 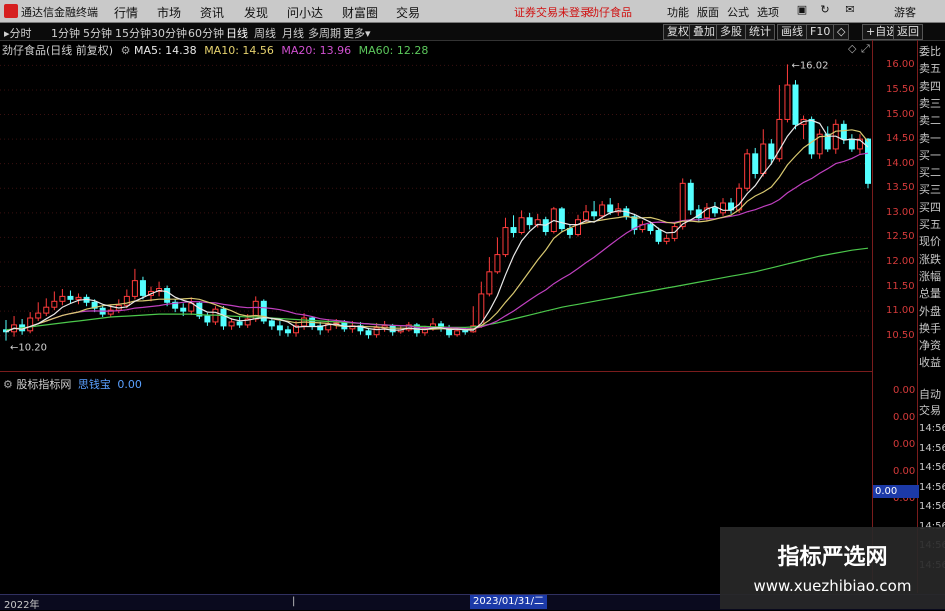 I want to click on login-alert: 证券交易未登录, so click(x=552, y=12).